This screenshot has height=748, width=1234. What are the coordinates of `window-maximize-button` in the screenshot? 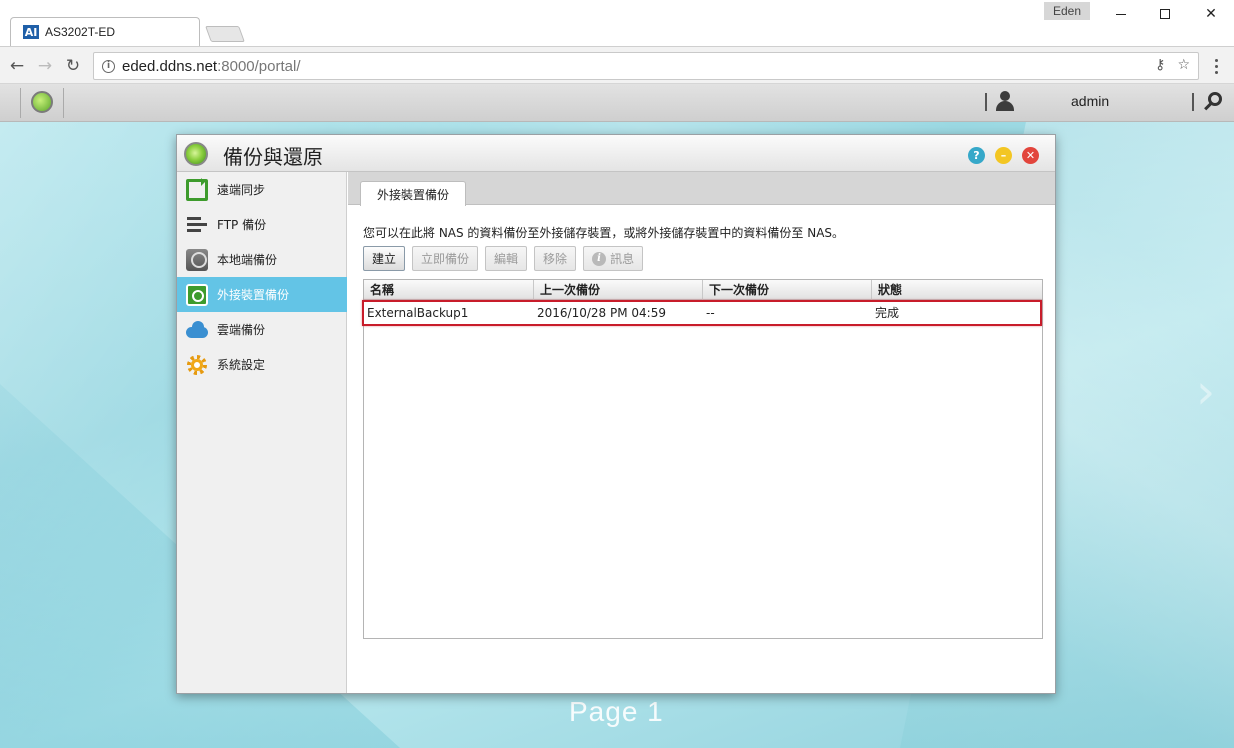 It's located at (1165, 14).